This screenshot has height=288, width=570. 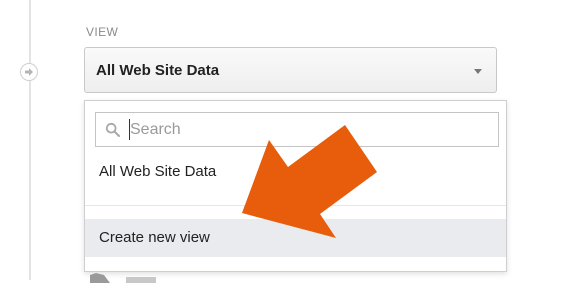 I want to click on text-cursor, so click(x=129, y=129).